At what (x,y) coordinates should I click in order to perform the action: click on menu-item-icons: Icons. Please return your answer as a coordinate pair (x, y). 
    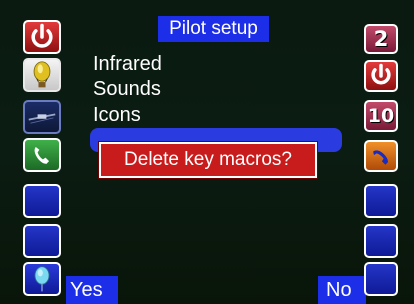
    Looking at the image, I should click on (117, 115).